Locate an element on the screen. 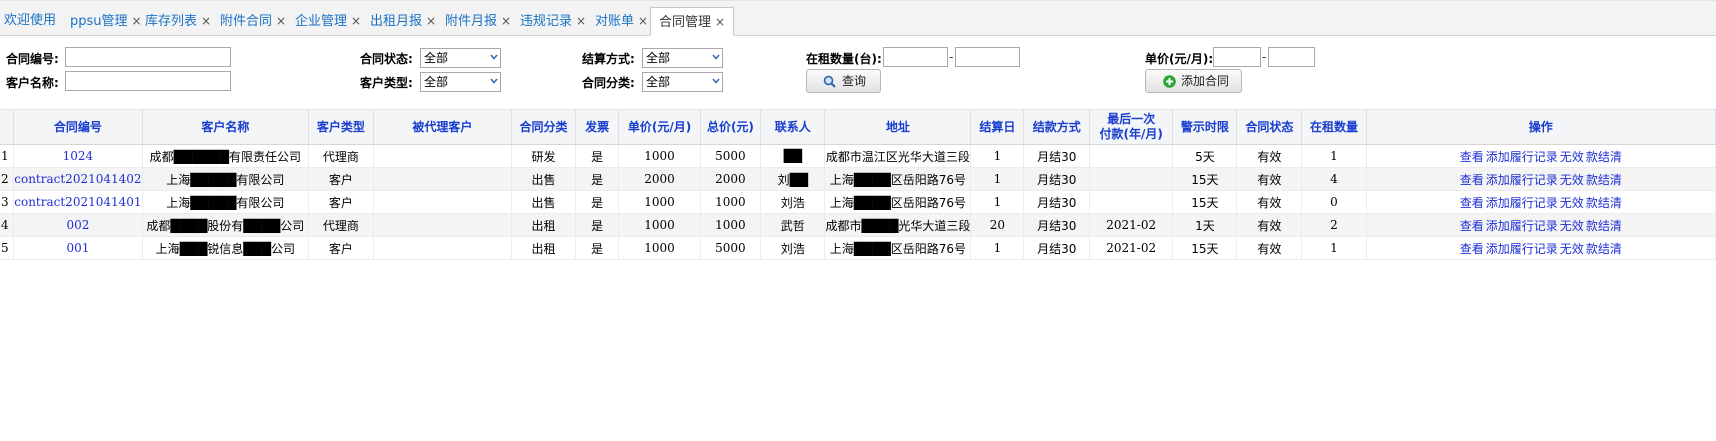  tab-statement: 对账单 × is located at coordinates (621, 21).